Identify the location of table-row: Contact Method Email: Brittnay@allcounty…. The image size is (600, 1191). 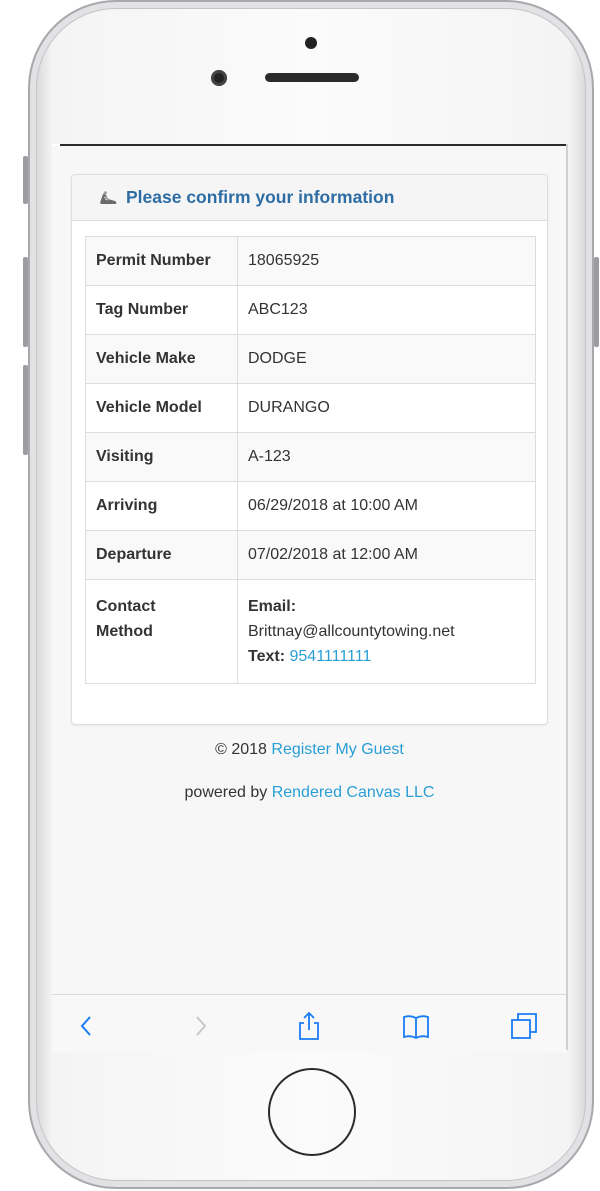
(310, 631).